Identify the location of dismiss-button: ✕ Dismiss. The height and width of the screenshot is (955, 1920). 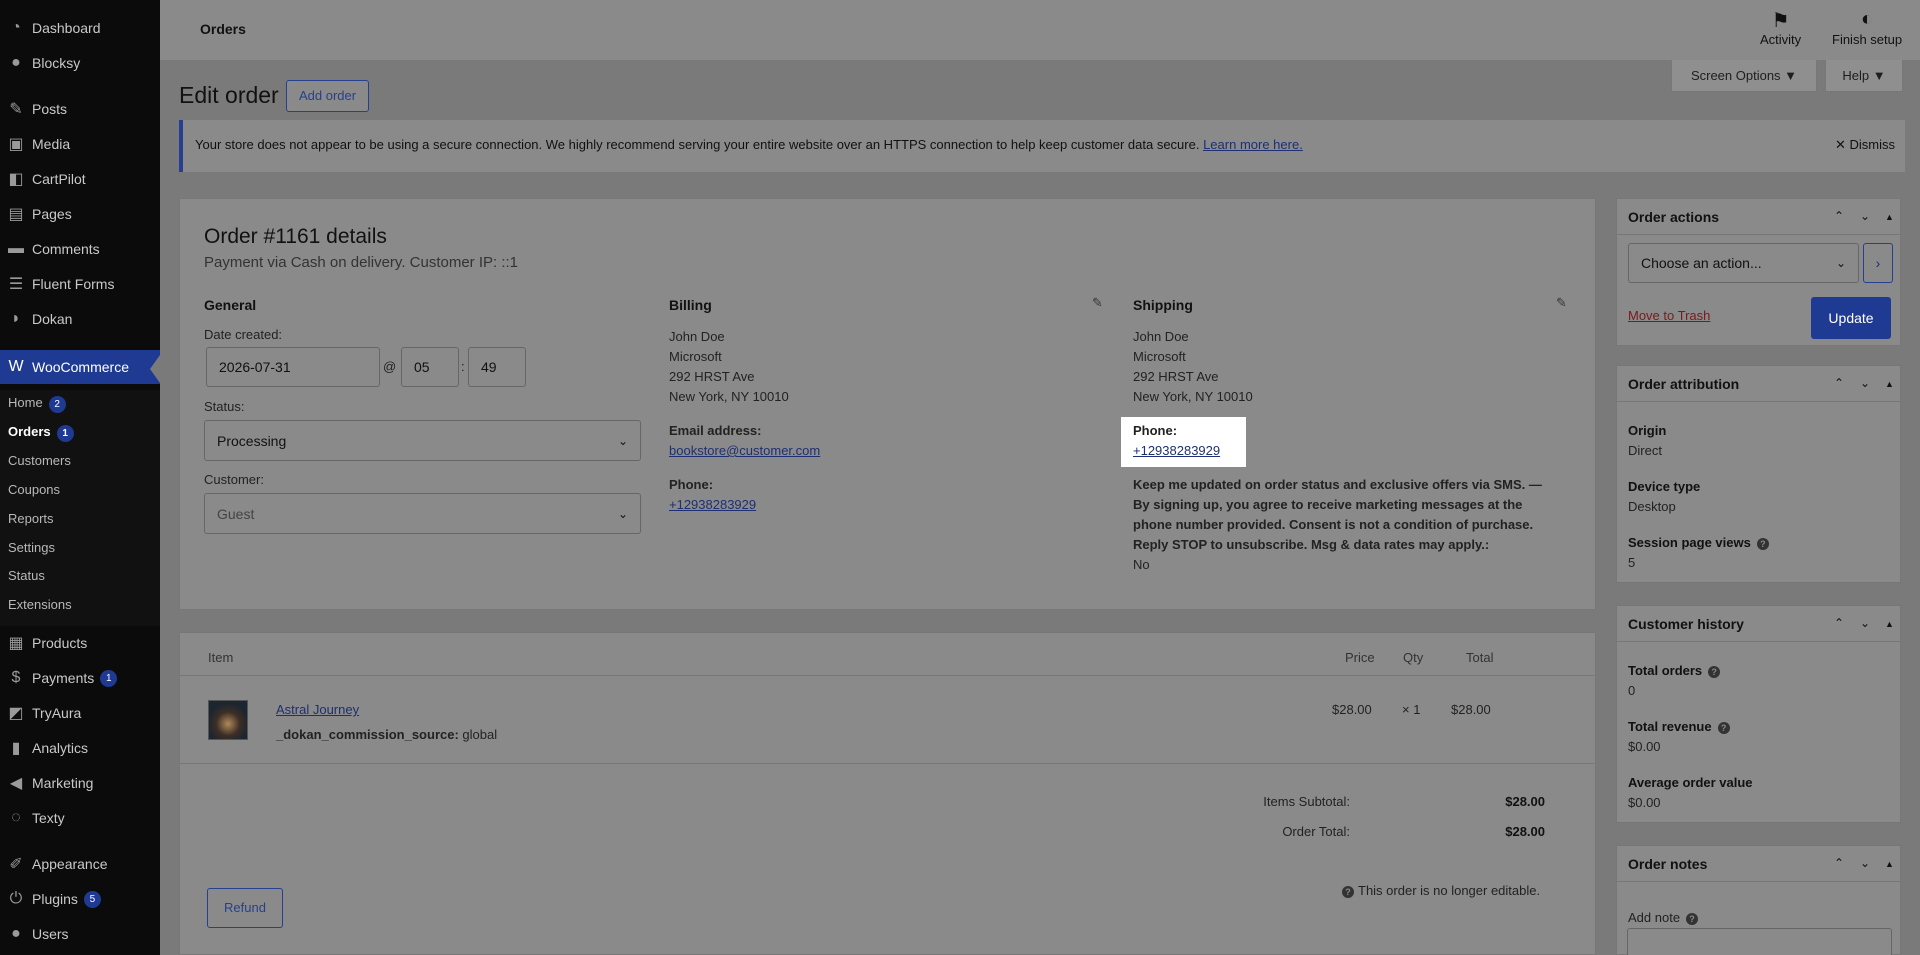
(1865, 145).